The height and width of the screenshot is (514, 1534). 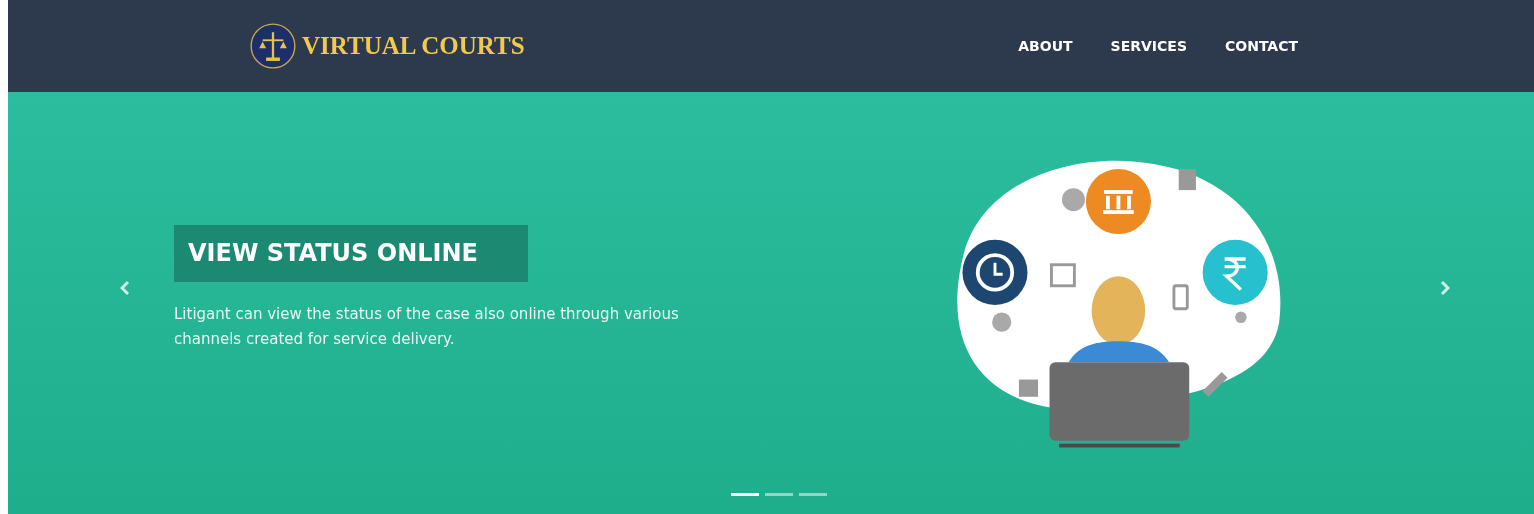 What do you see at coordinates (1445, 288) in the screenshot?
I see `chevron-right-icon` at bounding box center [1445, 288].